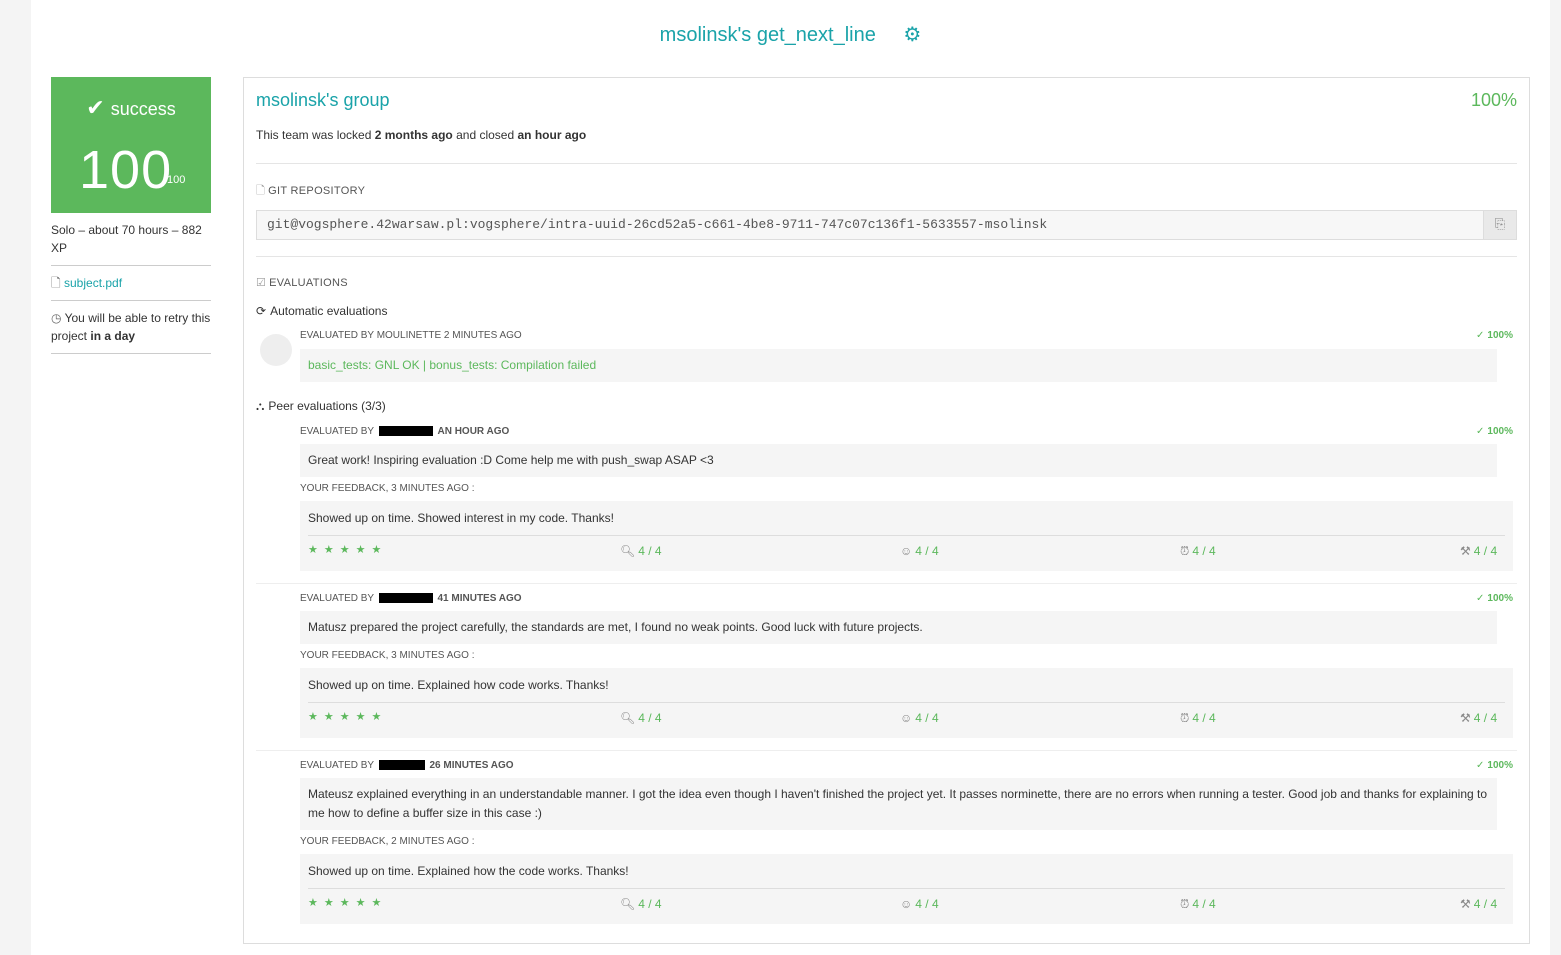 This screenshot has height=955, width=1561. Describe the element at coordinates (314, 135) in the screenshot. I see `lock-prefix: This team was locked` at that location.